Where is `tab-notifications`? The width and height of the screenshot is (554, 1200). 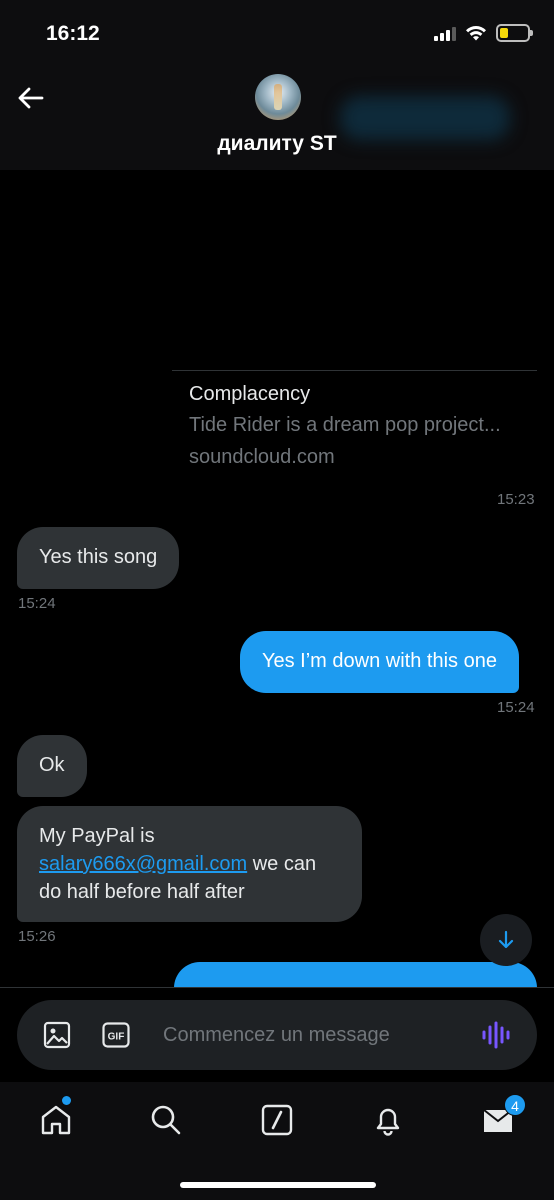
tab-notifications is located at coordinates (388, 1120).